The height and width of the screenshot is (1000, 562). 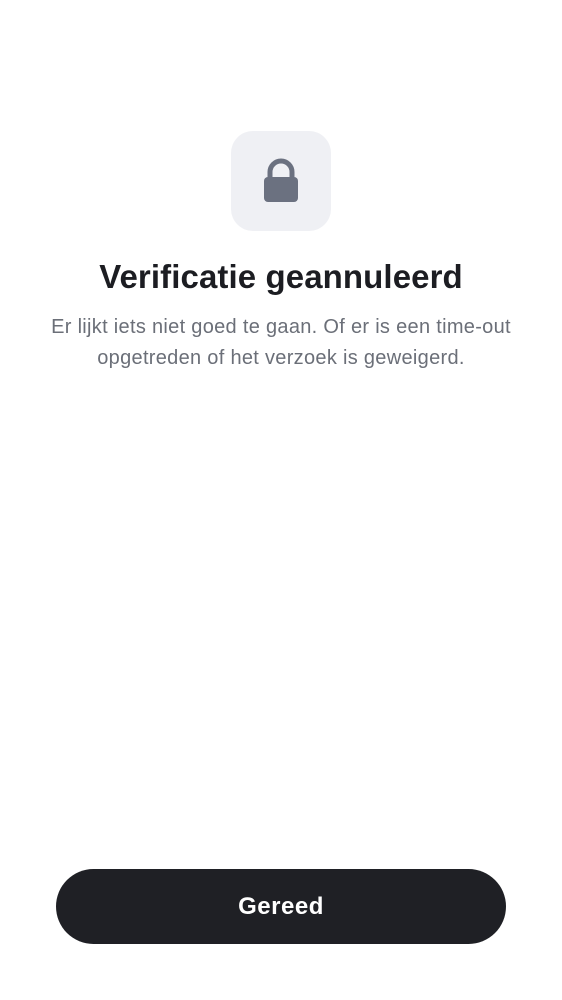 I want to click on lock-icon, so click(x=281, y=181).